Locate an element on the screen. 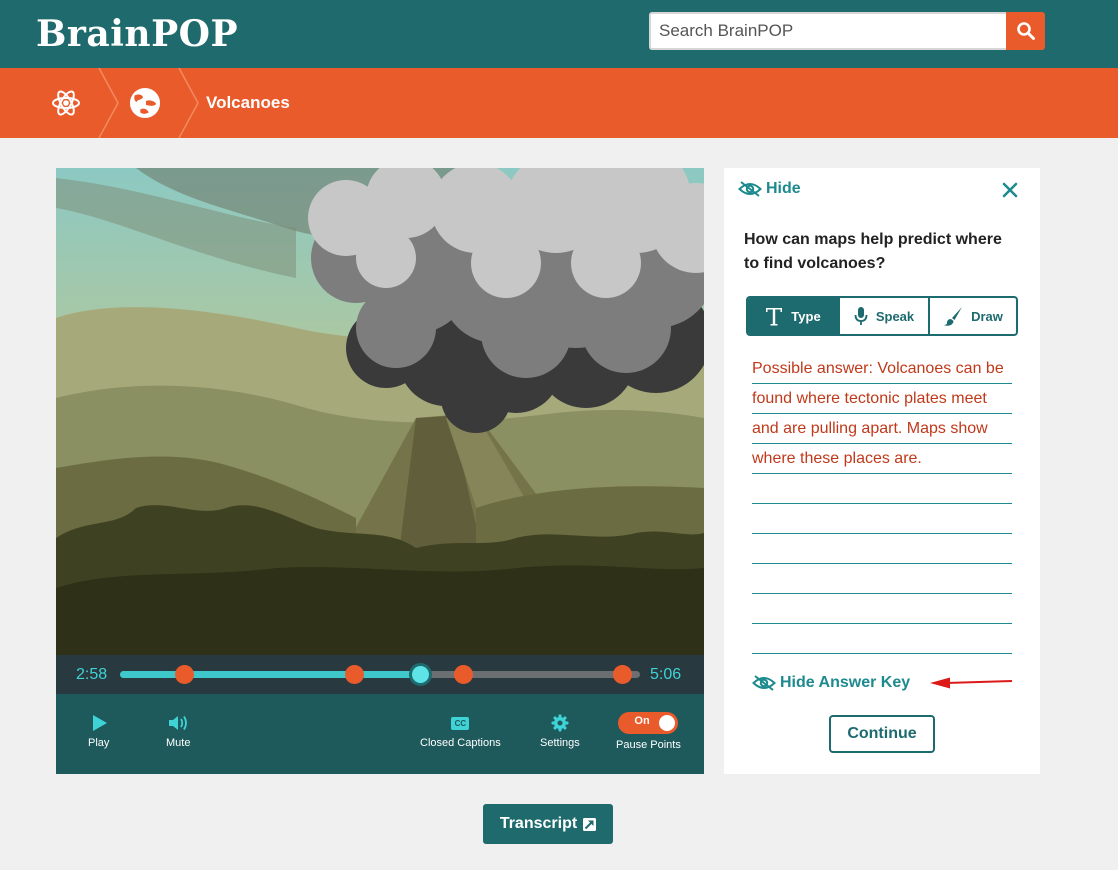 This screenshot has width=1118, height=870. transcript-button: Transcript is located at coordinates (548, 824).